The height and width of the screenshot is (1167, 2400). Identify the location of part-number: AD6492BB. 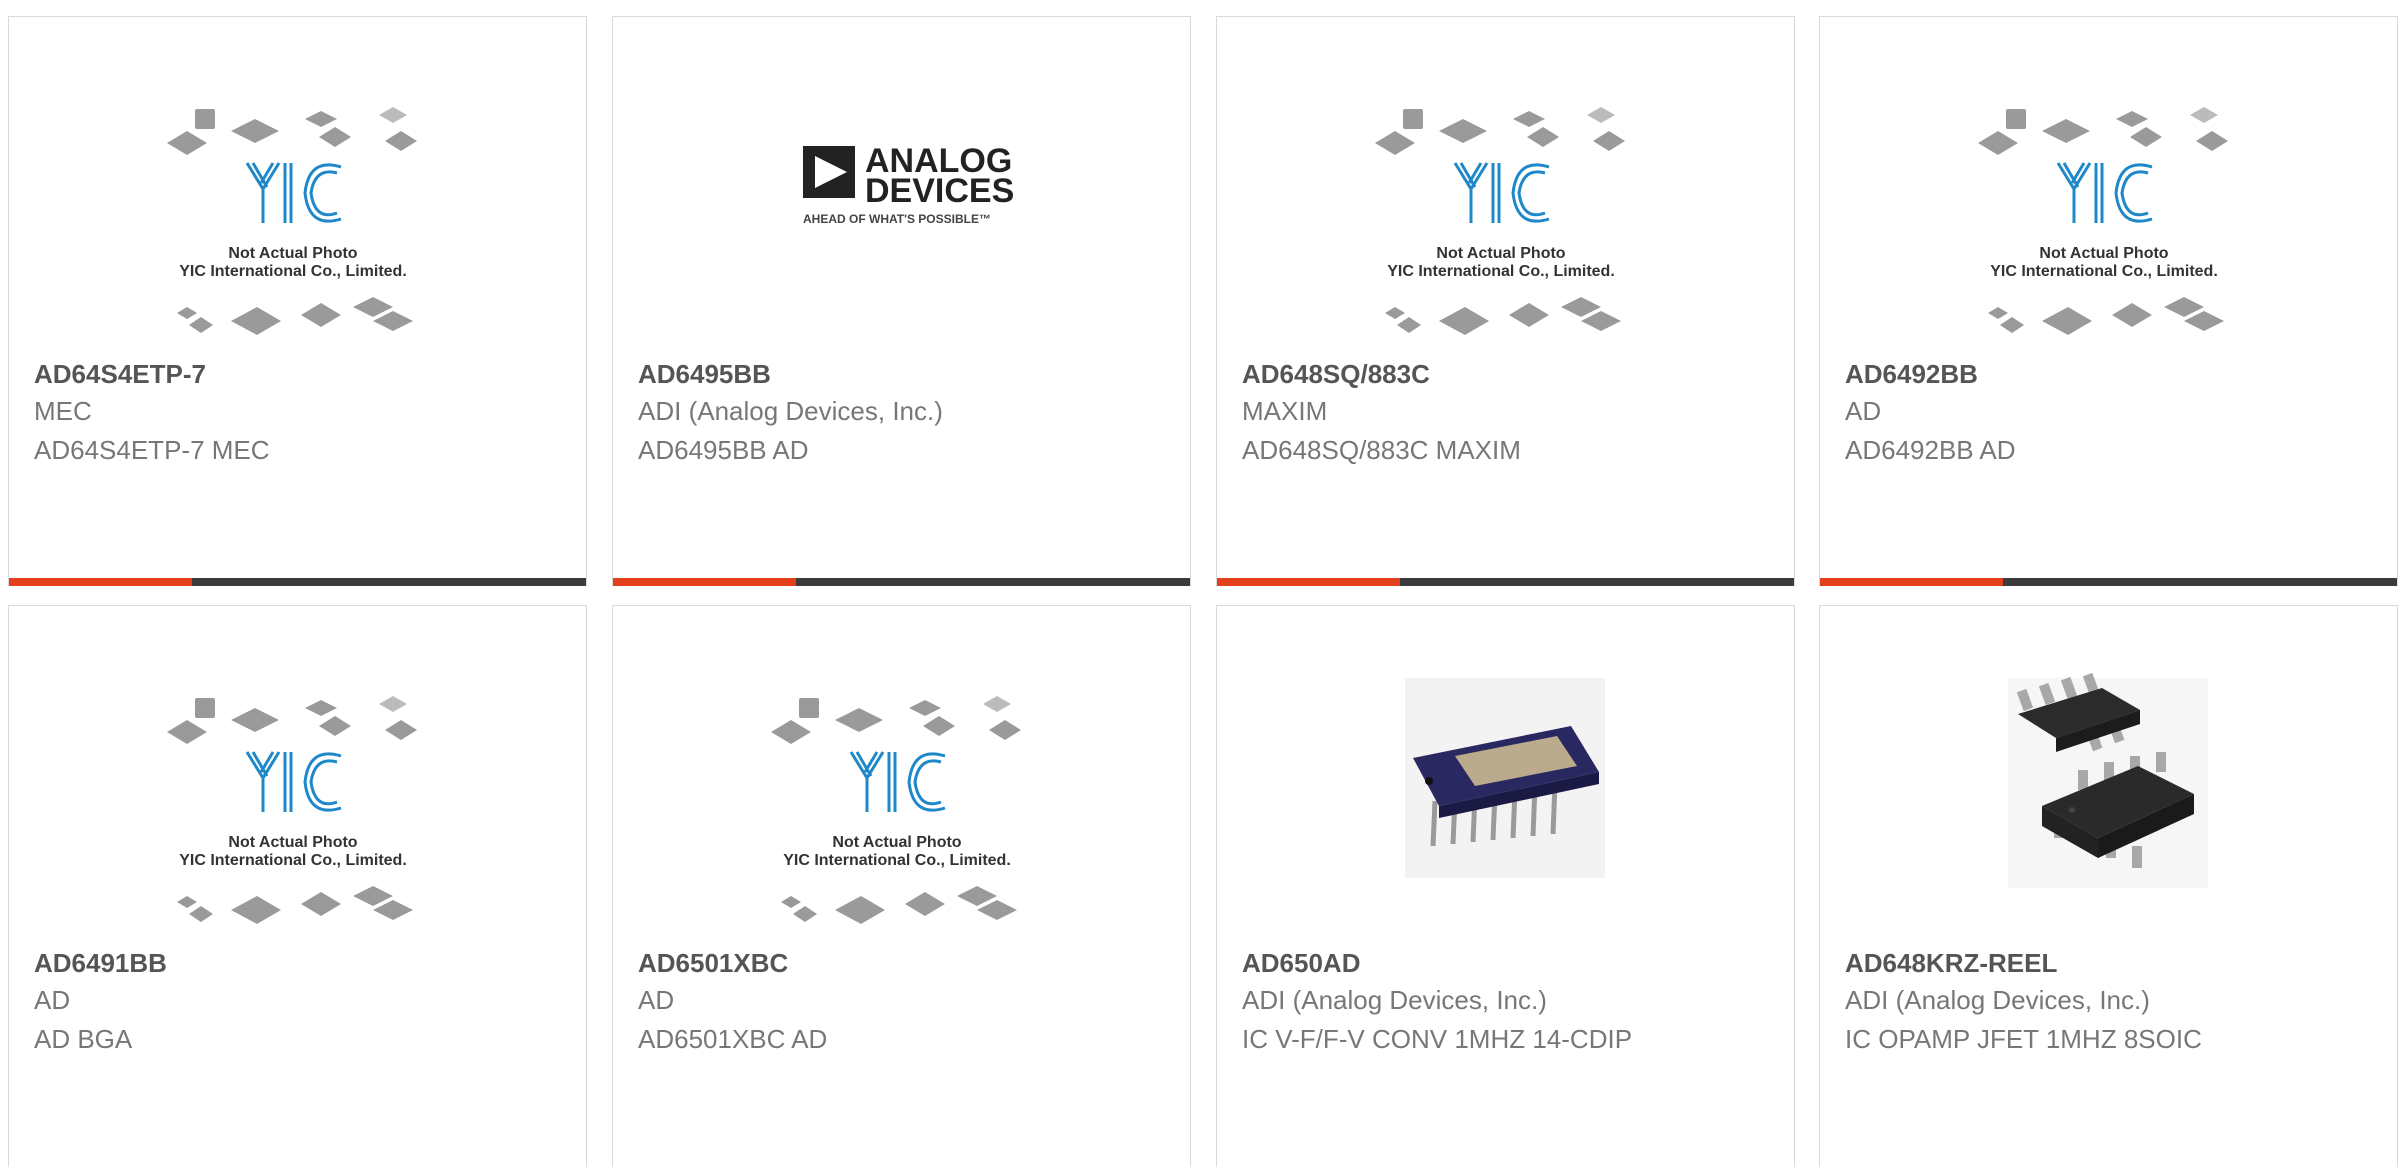
(1911, 374).